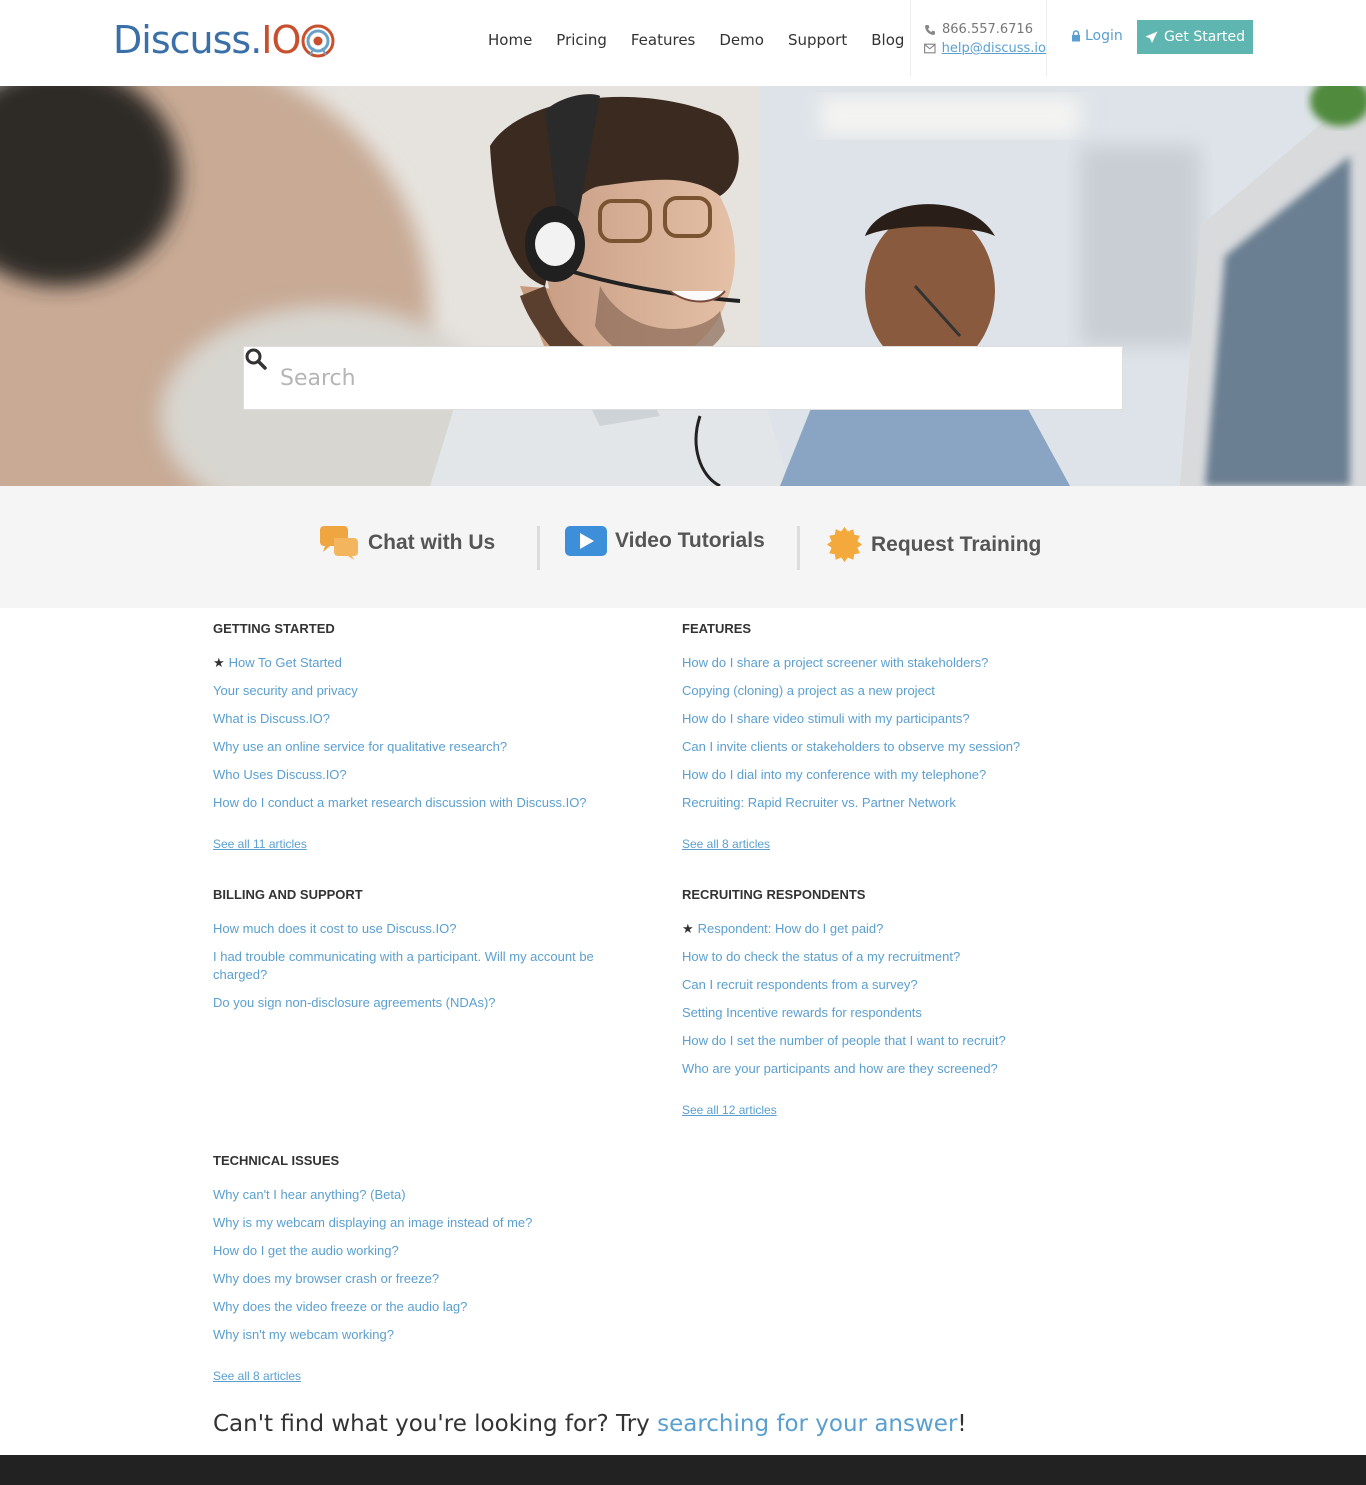 Image resolution: width=1366 pixels, height=1485 pixels. What do you see at coordinates (326, 1278) in the screenshot?
I see `article-link: Why does my browser crash or freeze?` at bounding box center [326, 1278].